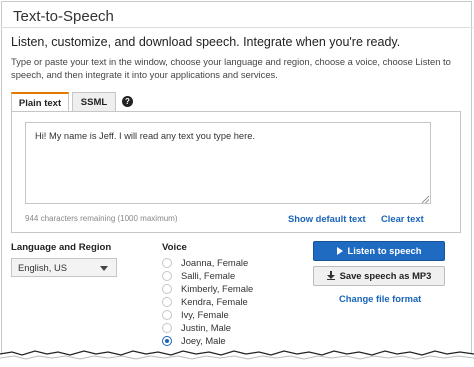 This screenshot has width=474, height=367. I want to click on voice-option-label: Joanna, Female, so click(215, 262).